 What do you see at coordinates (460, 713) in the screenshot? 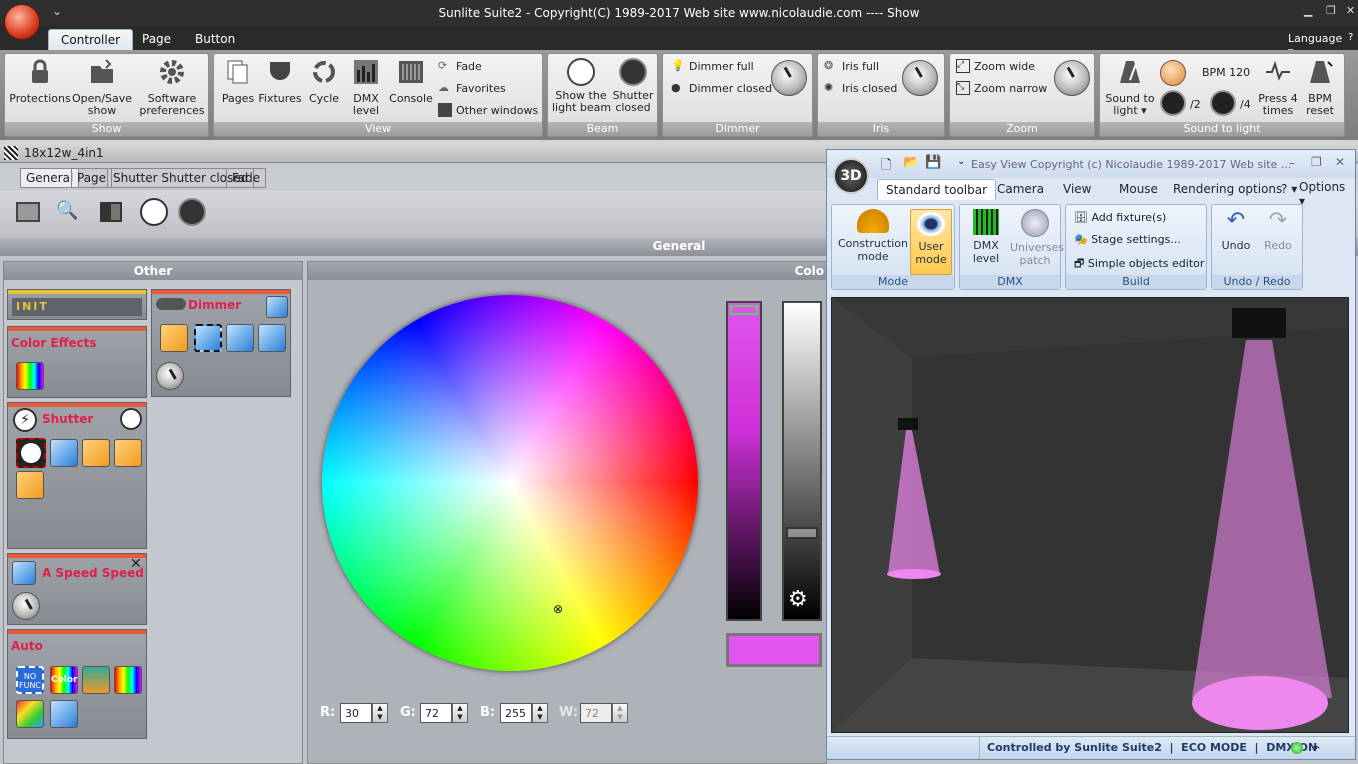
I see `g-spinner: ▲ ▼` at bounding box center [460, 713].